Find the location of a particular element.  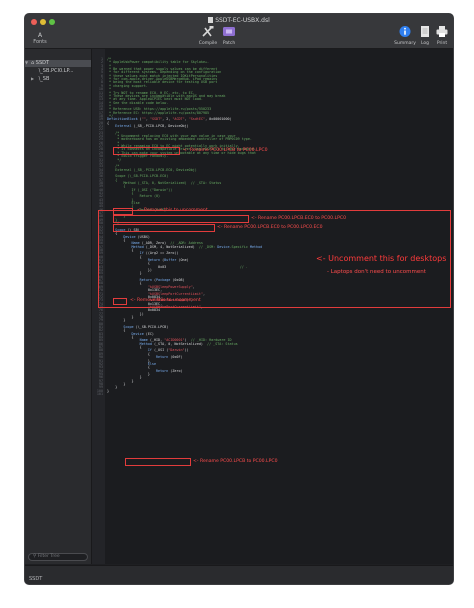

print-label: Print is located at coordinates (442, 43).